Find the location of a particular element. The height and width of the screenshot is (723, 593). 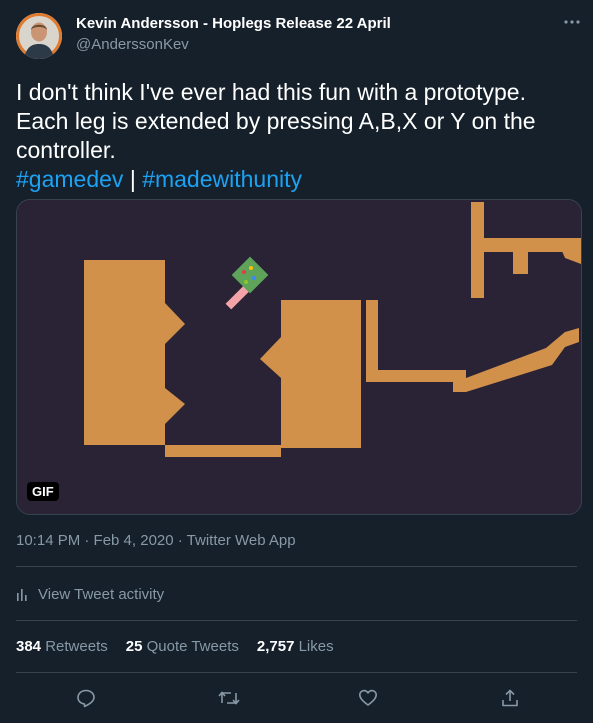

retweets-label: Retweets is located at coordinates (76, 646).